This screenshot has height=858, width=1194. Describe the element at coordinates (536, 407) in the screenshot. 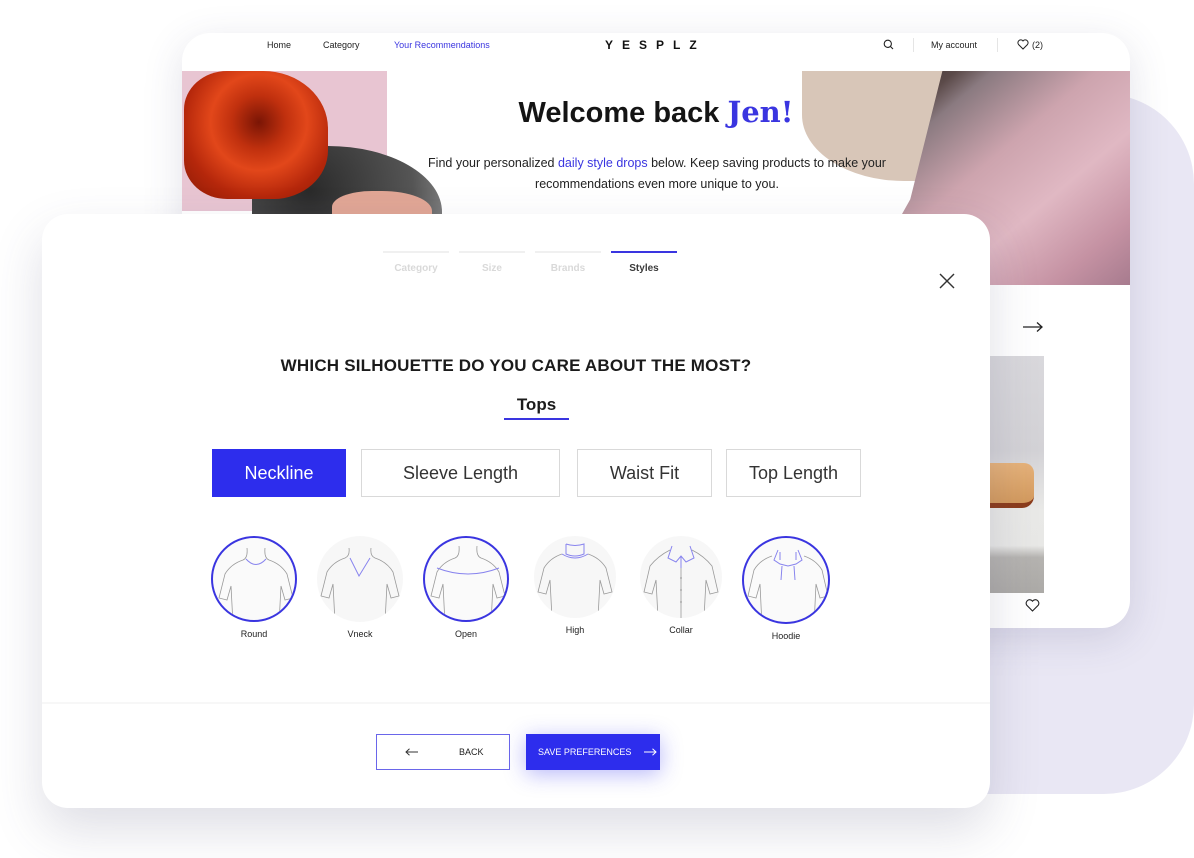

I see `tab-tops: Tops` at that location.